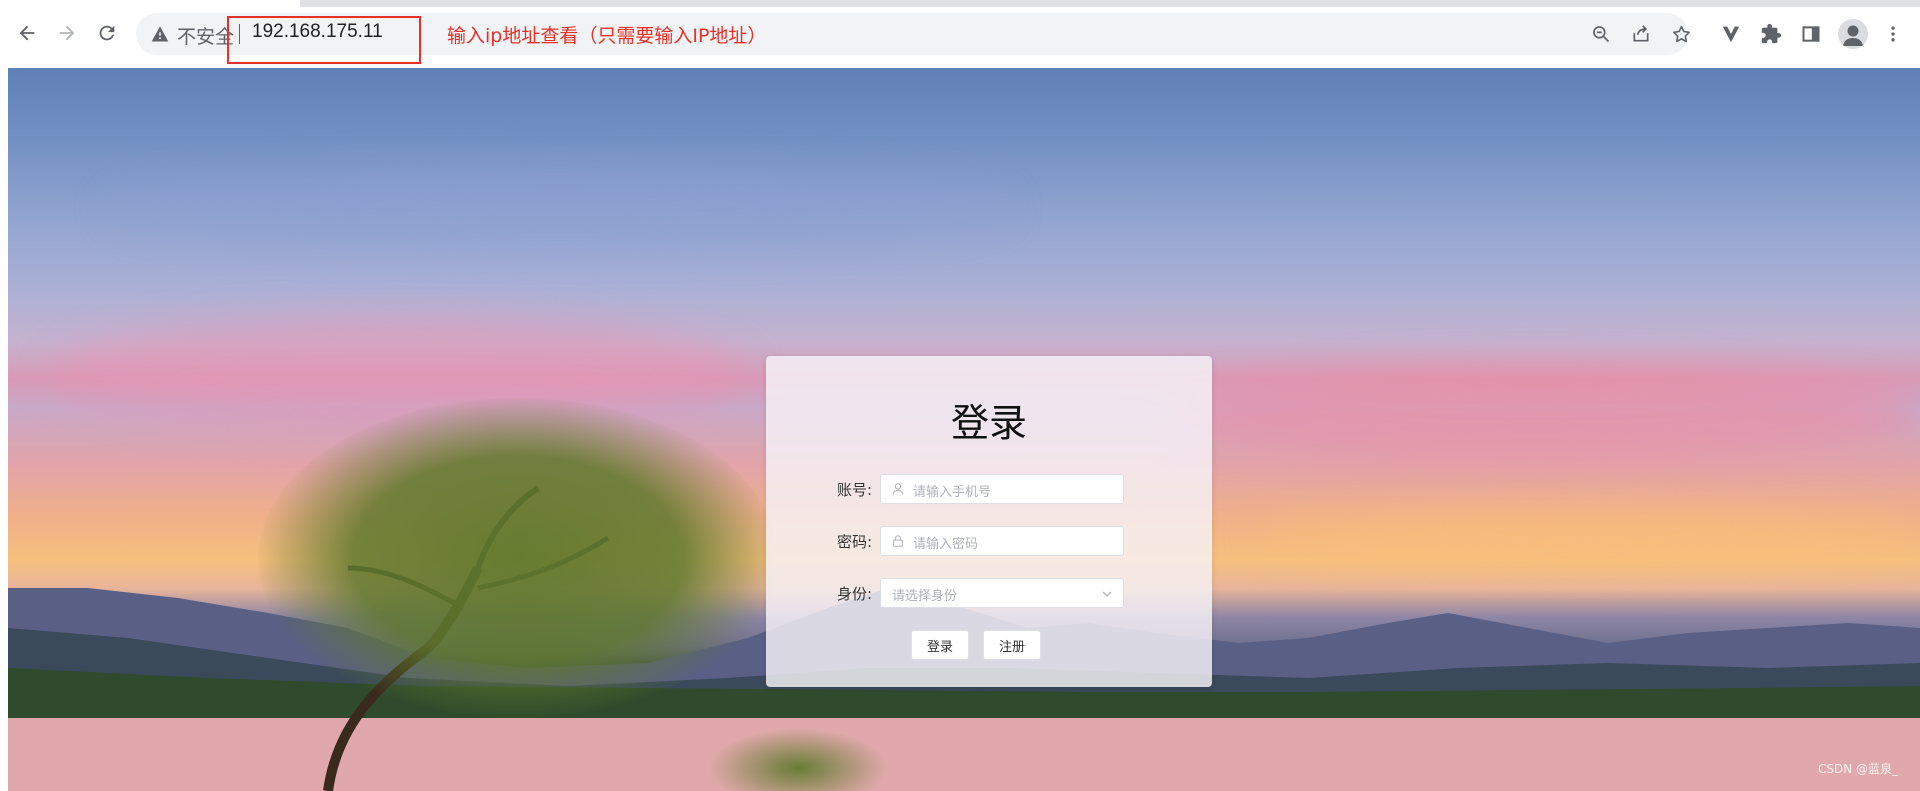 This screenshot has height=791, width=1920. What do you see at coordinates (324, 40) in the screenshot?
I see `url-highlight-box` at bounding box center [324, 40].